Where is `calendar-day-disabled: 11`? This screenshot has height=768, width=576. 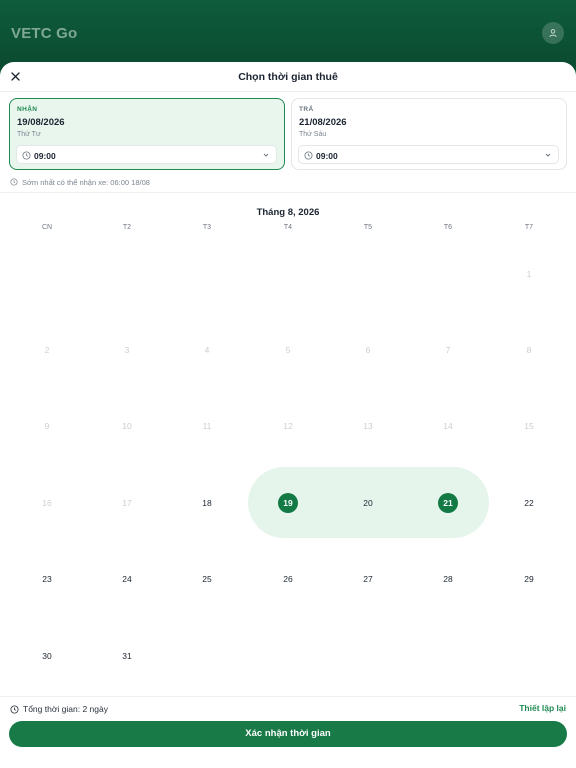
calendar-day-disabled: 11 is located at coordinates (207, 426).